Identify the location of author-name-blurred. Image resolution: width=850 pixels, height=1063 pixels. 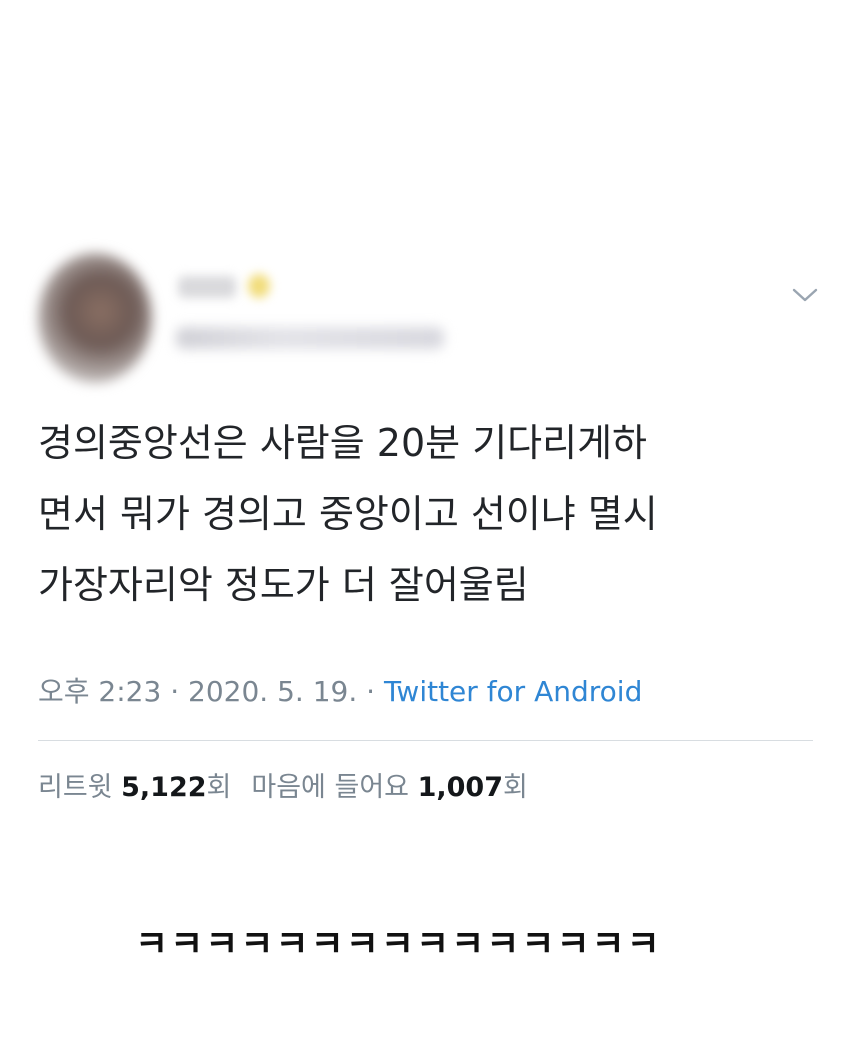
(207, 287).